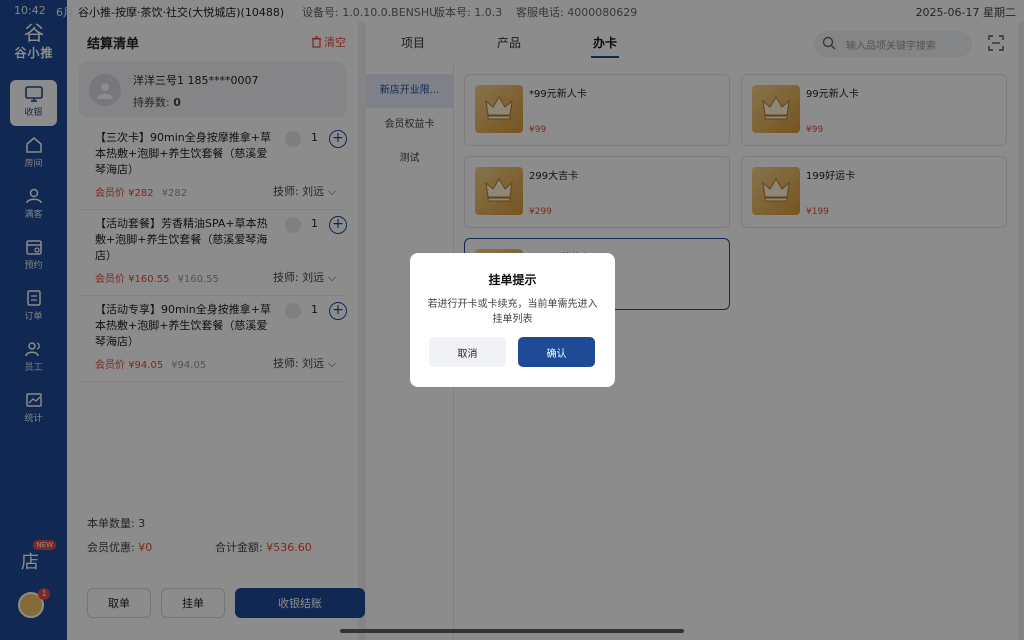  What do you see at coordinates (467, 352) in the screenshot?
I see `cancel-button: 取消` at bounding box center [467, 352].